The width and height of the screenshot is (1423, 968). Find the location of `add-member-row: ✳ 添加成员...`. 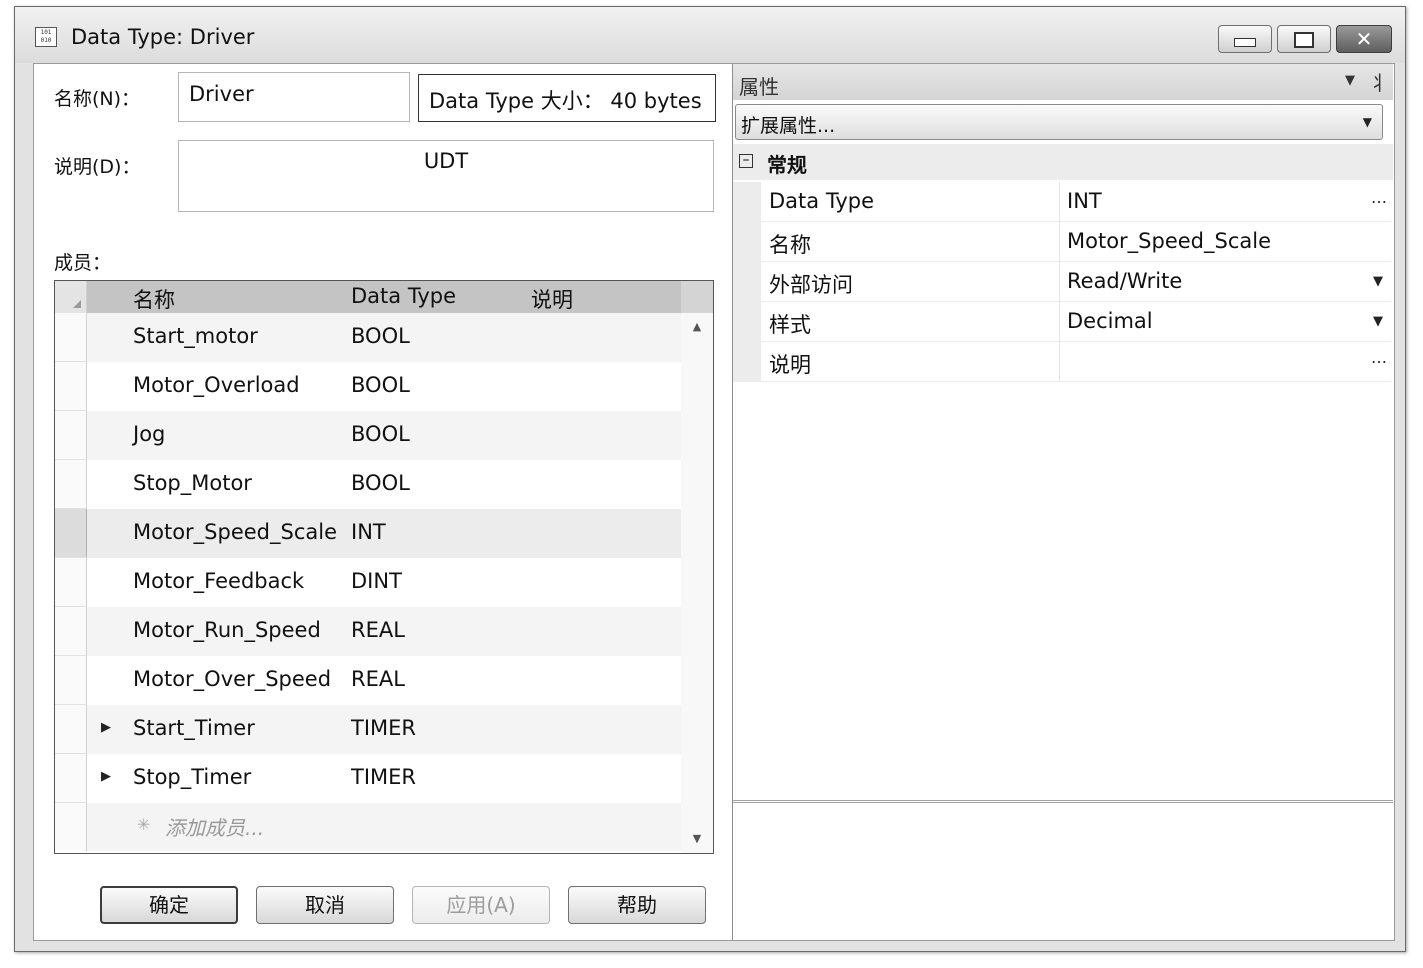

add-member-row: ✳ 添加成员... is located at coordinates (368, 827).